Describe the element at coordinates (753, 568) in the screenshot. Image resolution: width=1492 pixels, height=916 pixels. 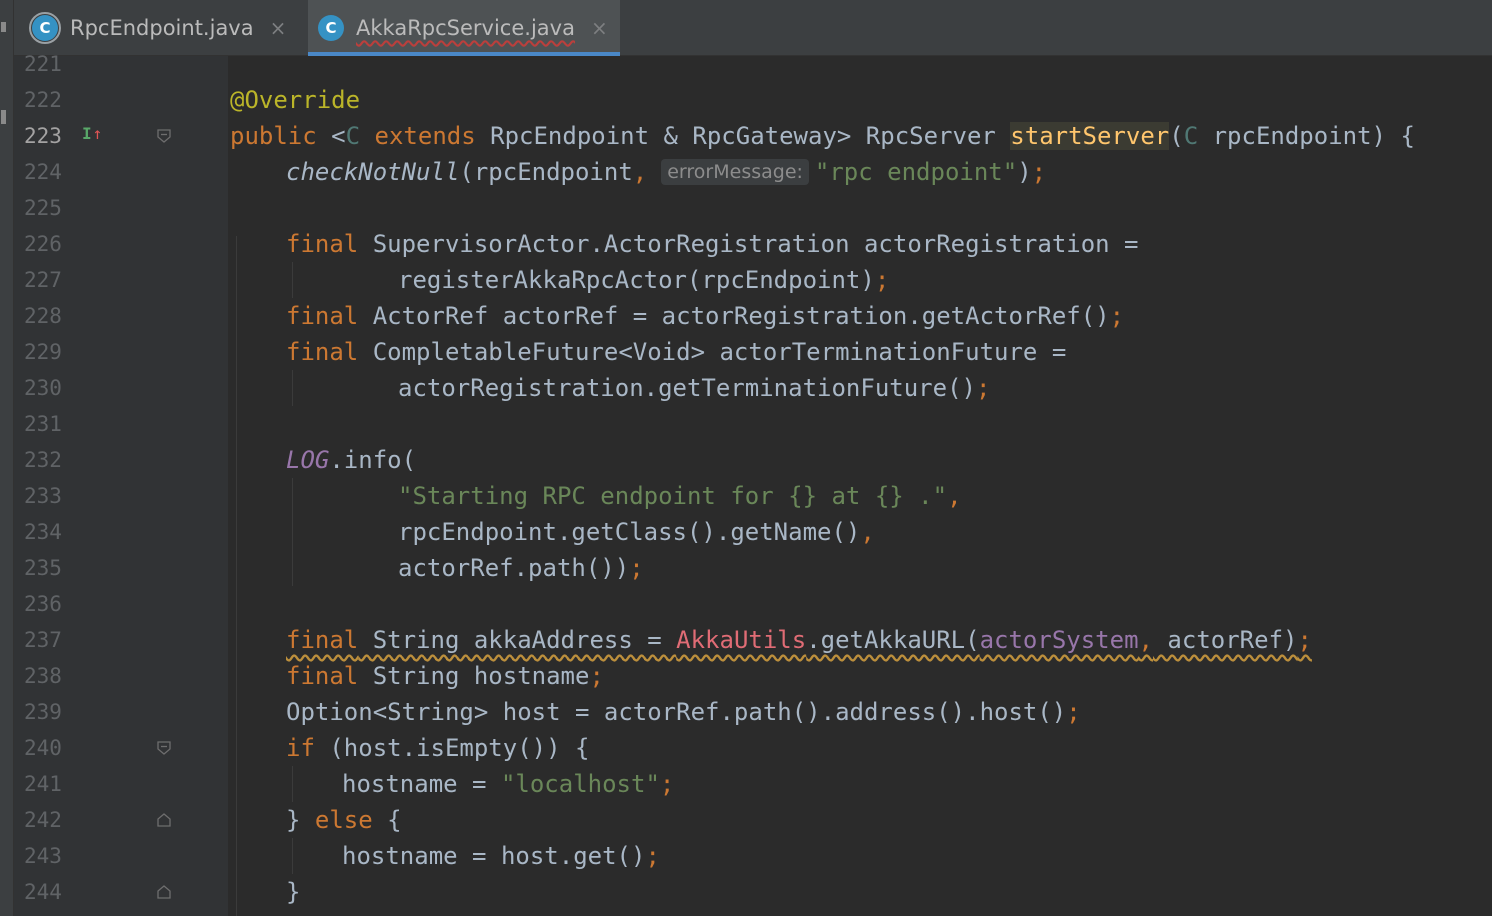
I see `code-line: 235 actorRef.path());` at that location.